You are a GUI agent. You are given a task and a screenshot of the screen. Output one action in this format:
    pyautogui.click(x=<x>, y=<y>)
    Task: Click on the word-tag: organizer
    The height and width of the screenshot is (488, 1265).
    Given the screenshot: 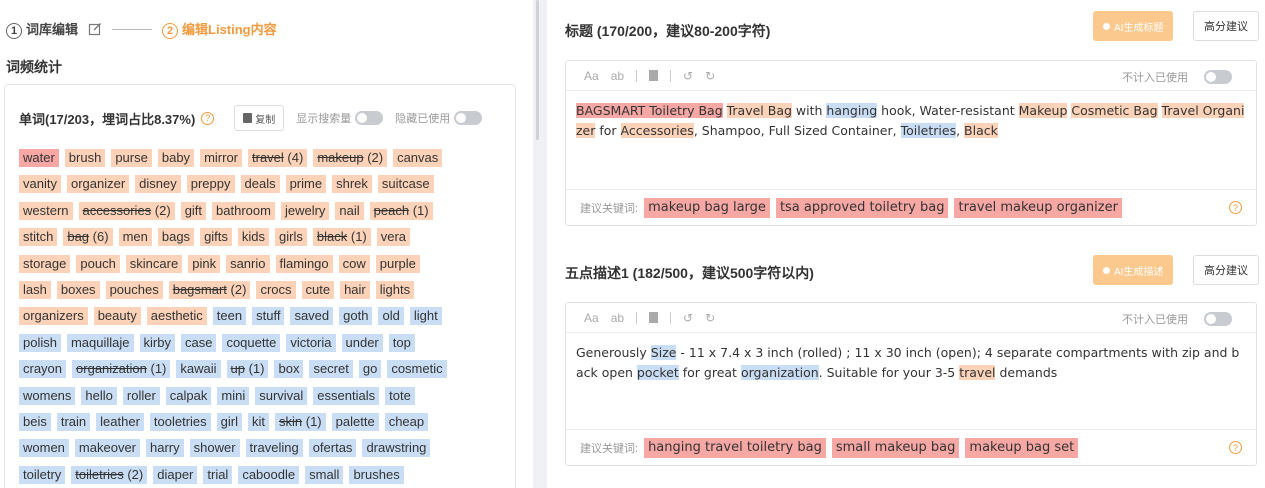 What is the action you would take?
    pyautogui.click(x=98, y=184)
    